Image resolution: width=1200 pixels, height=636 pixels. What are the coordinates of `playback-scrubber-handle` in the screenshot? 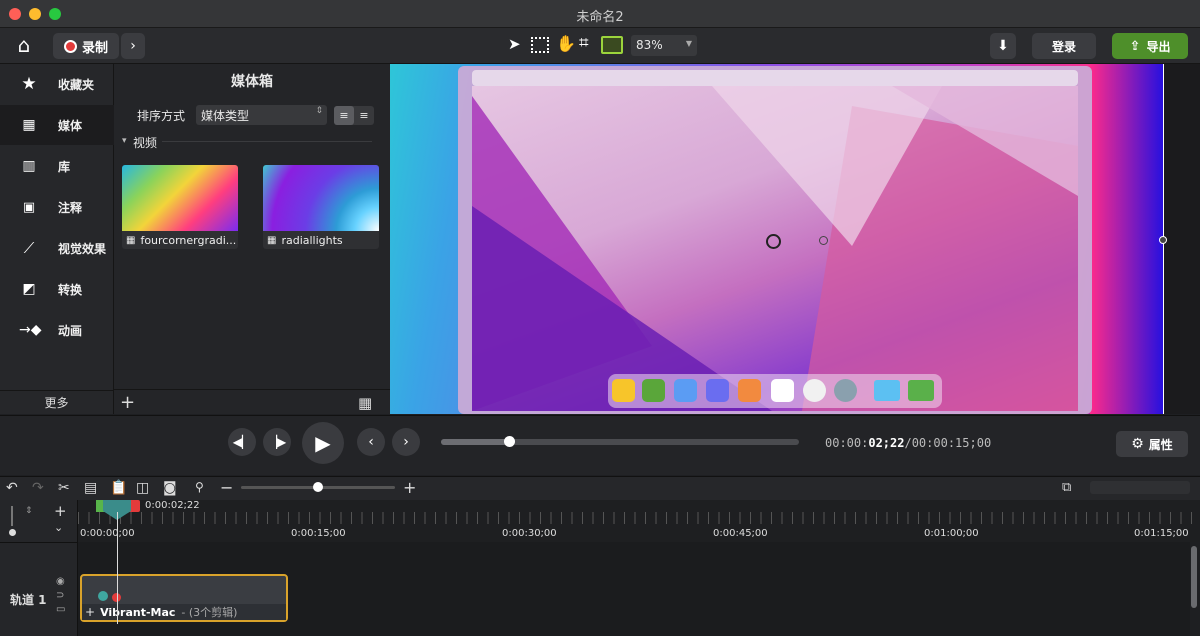 It's located at (510, 441).